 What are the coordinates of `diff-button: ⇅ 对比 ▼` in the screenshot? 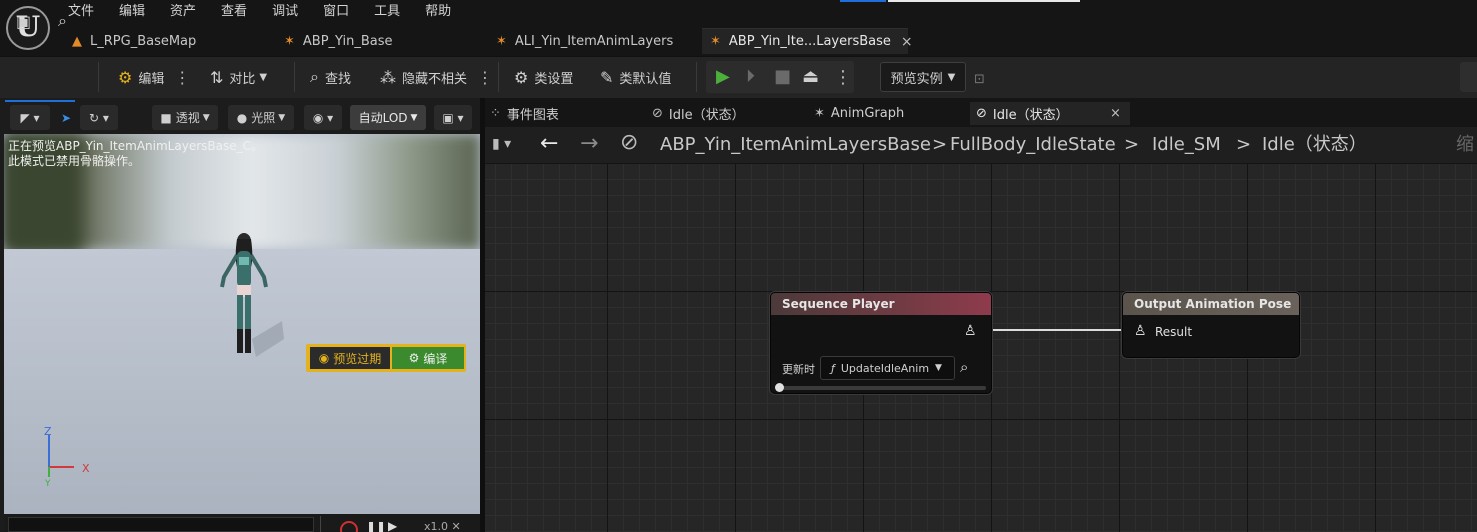 It's located at (238, 77).